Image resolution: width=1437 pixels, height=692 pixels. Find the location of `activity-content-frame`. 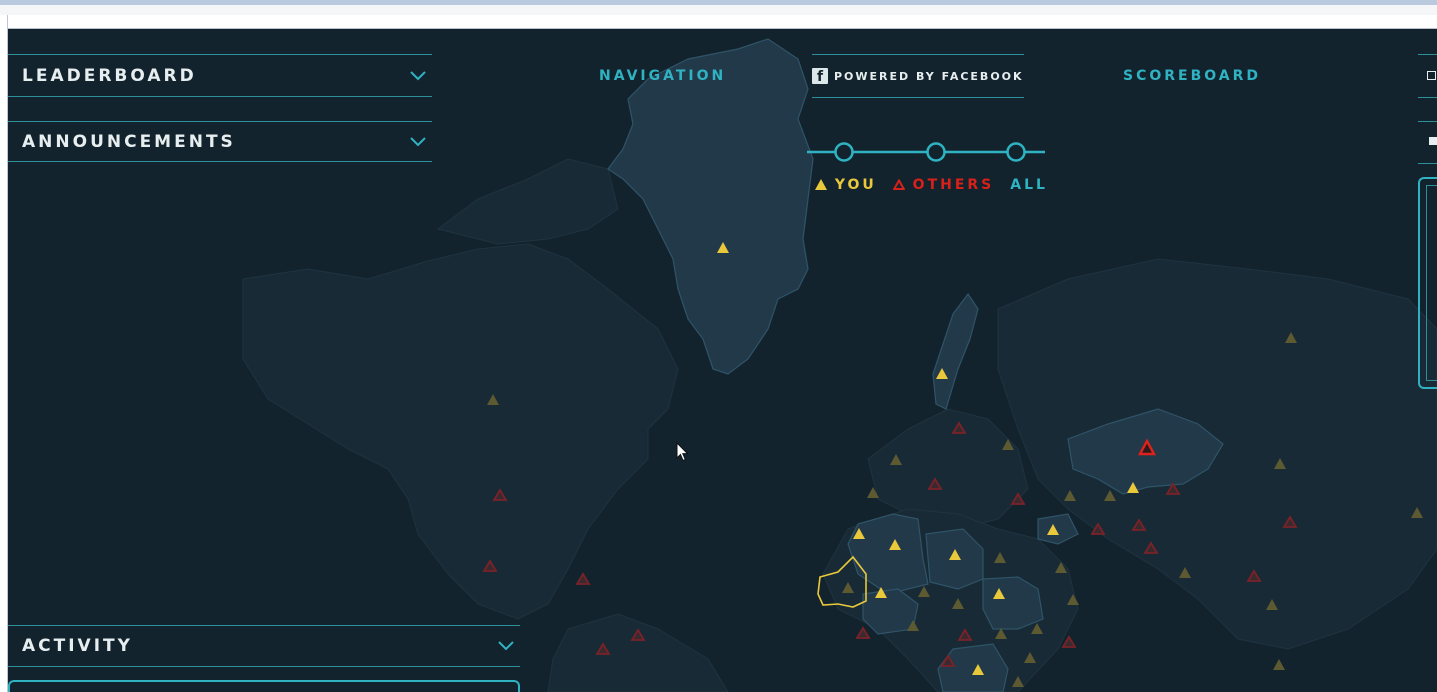

activity-content-frame is located at coordinates (264, 686).